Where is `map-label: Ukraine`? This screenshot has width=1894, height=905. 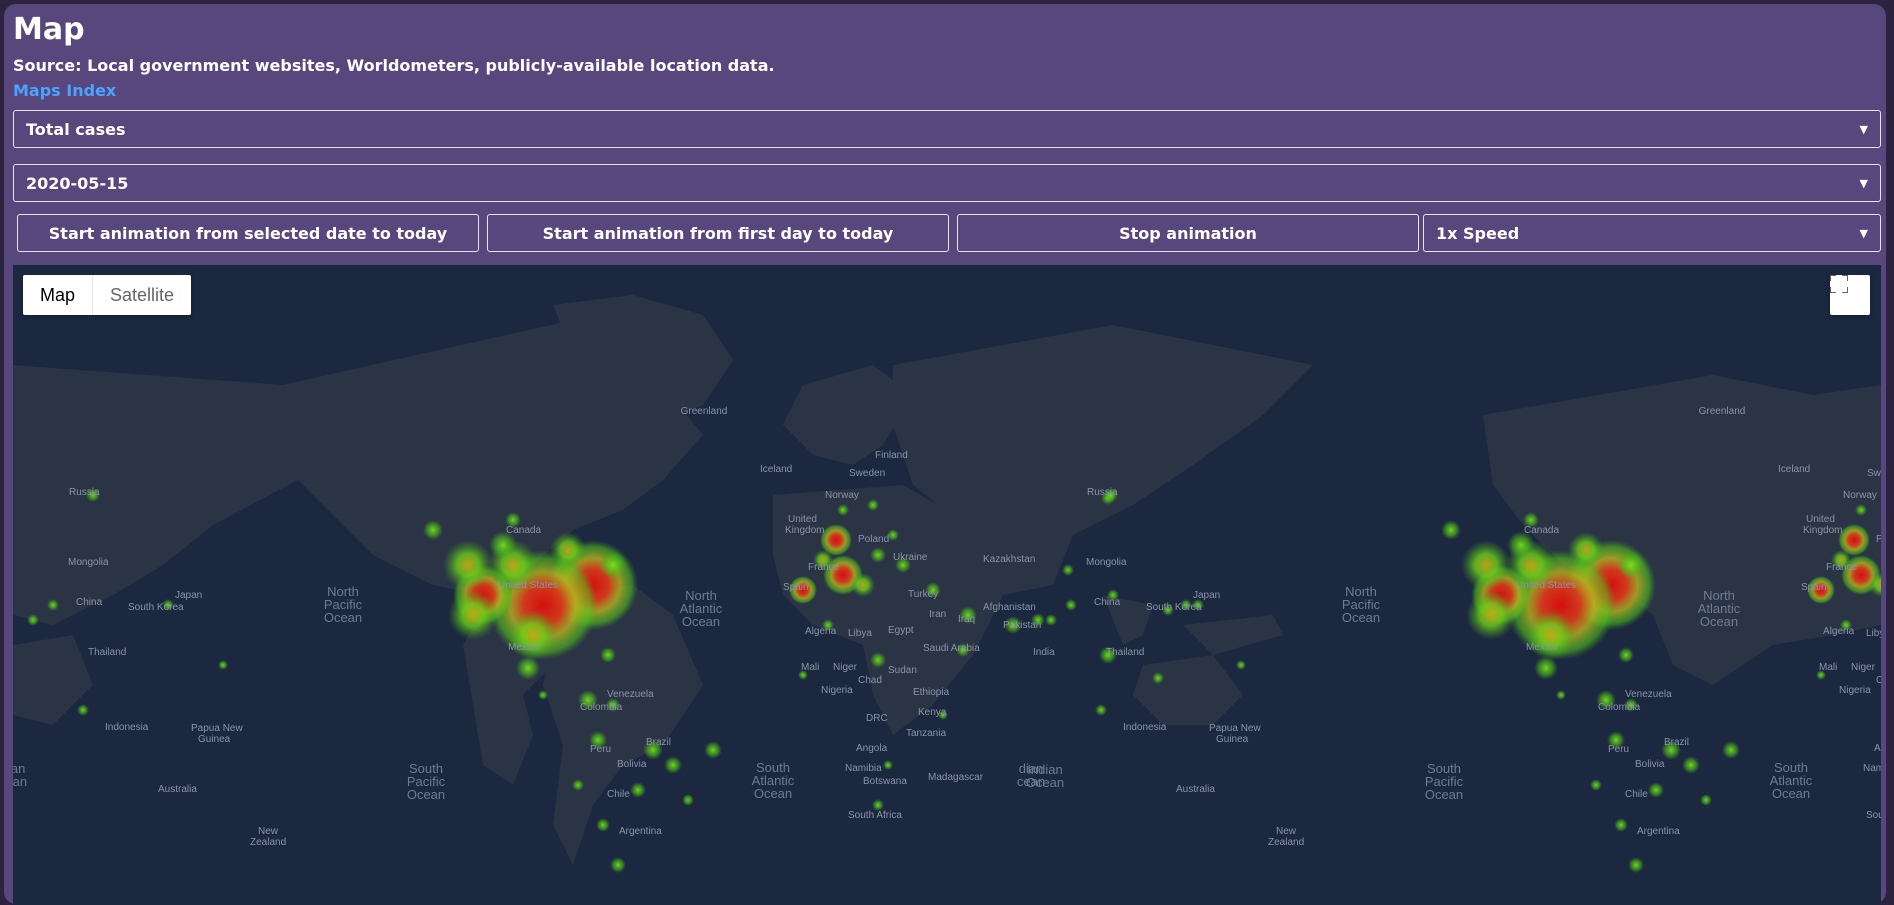 map-label: Ukraine is located at coordinates (910, 557).